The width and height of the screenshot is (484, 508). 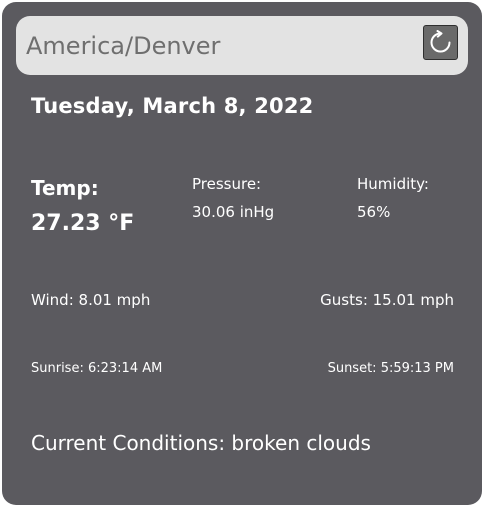 I want to click on refresh-icon, so click(x=440, y=41).